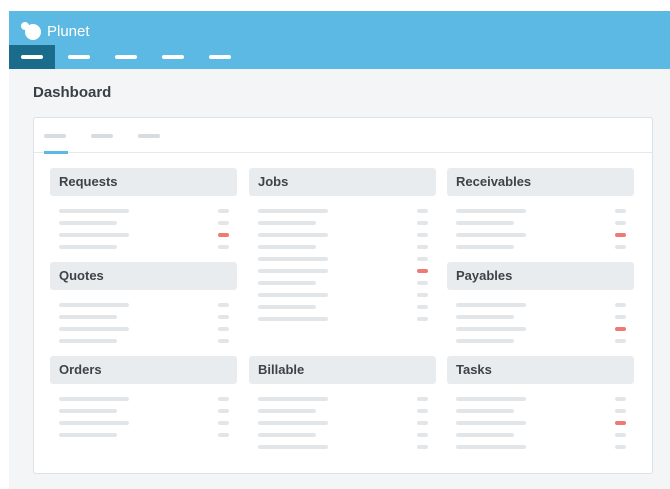  What do you see at coordinates (342, 370) in the screenshot?
I see `panel-title: Billable` at bounding box center [342, 370].